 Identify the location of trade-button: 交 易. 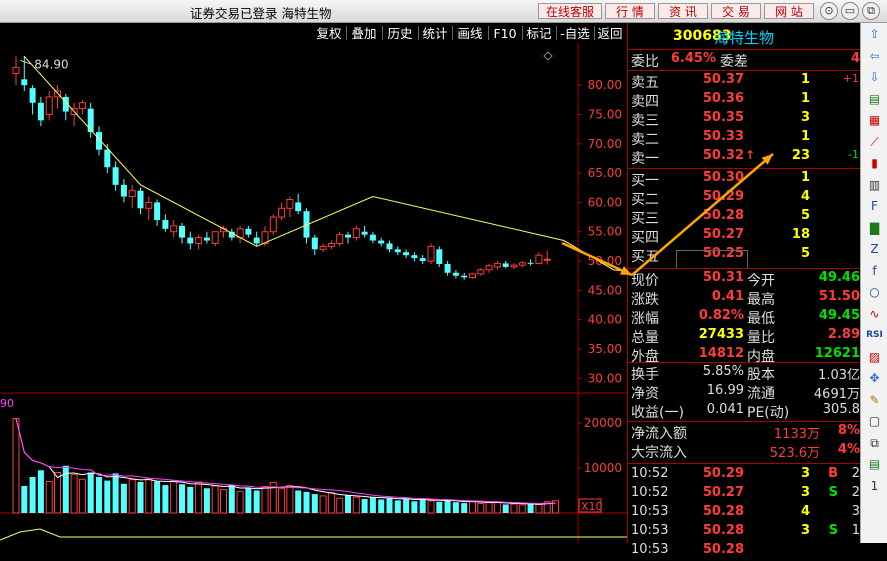
(736, 11).